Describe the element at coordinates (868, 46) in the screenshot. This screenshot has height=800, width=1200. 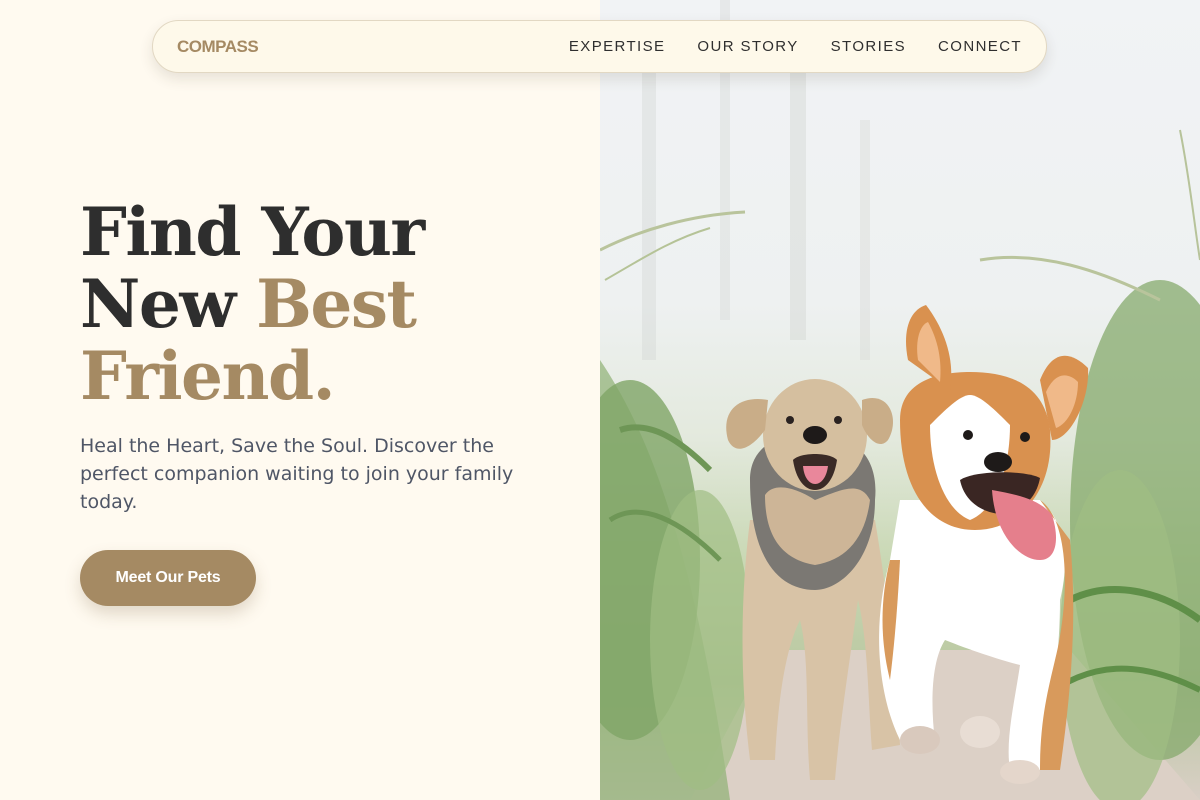
I see `nav-link-stories: STORIES` at that location.